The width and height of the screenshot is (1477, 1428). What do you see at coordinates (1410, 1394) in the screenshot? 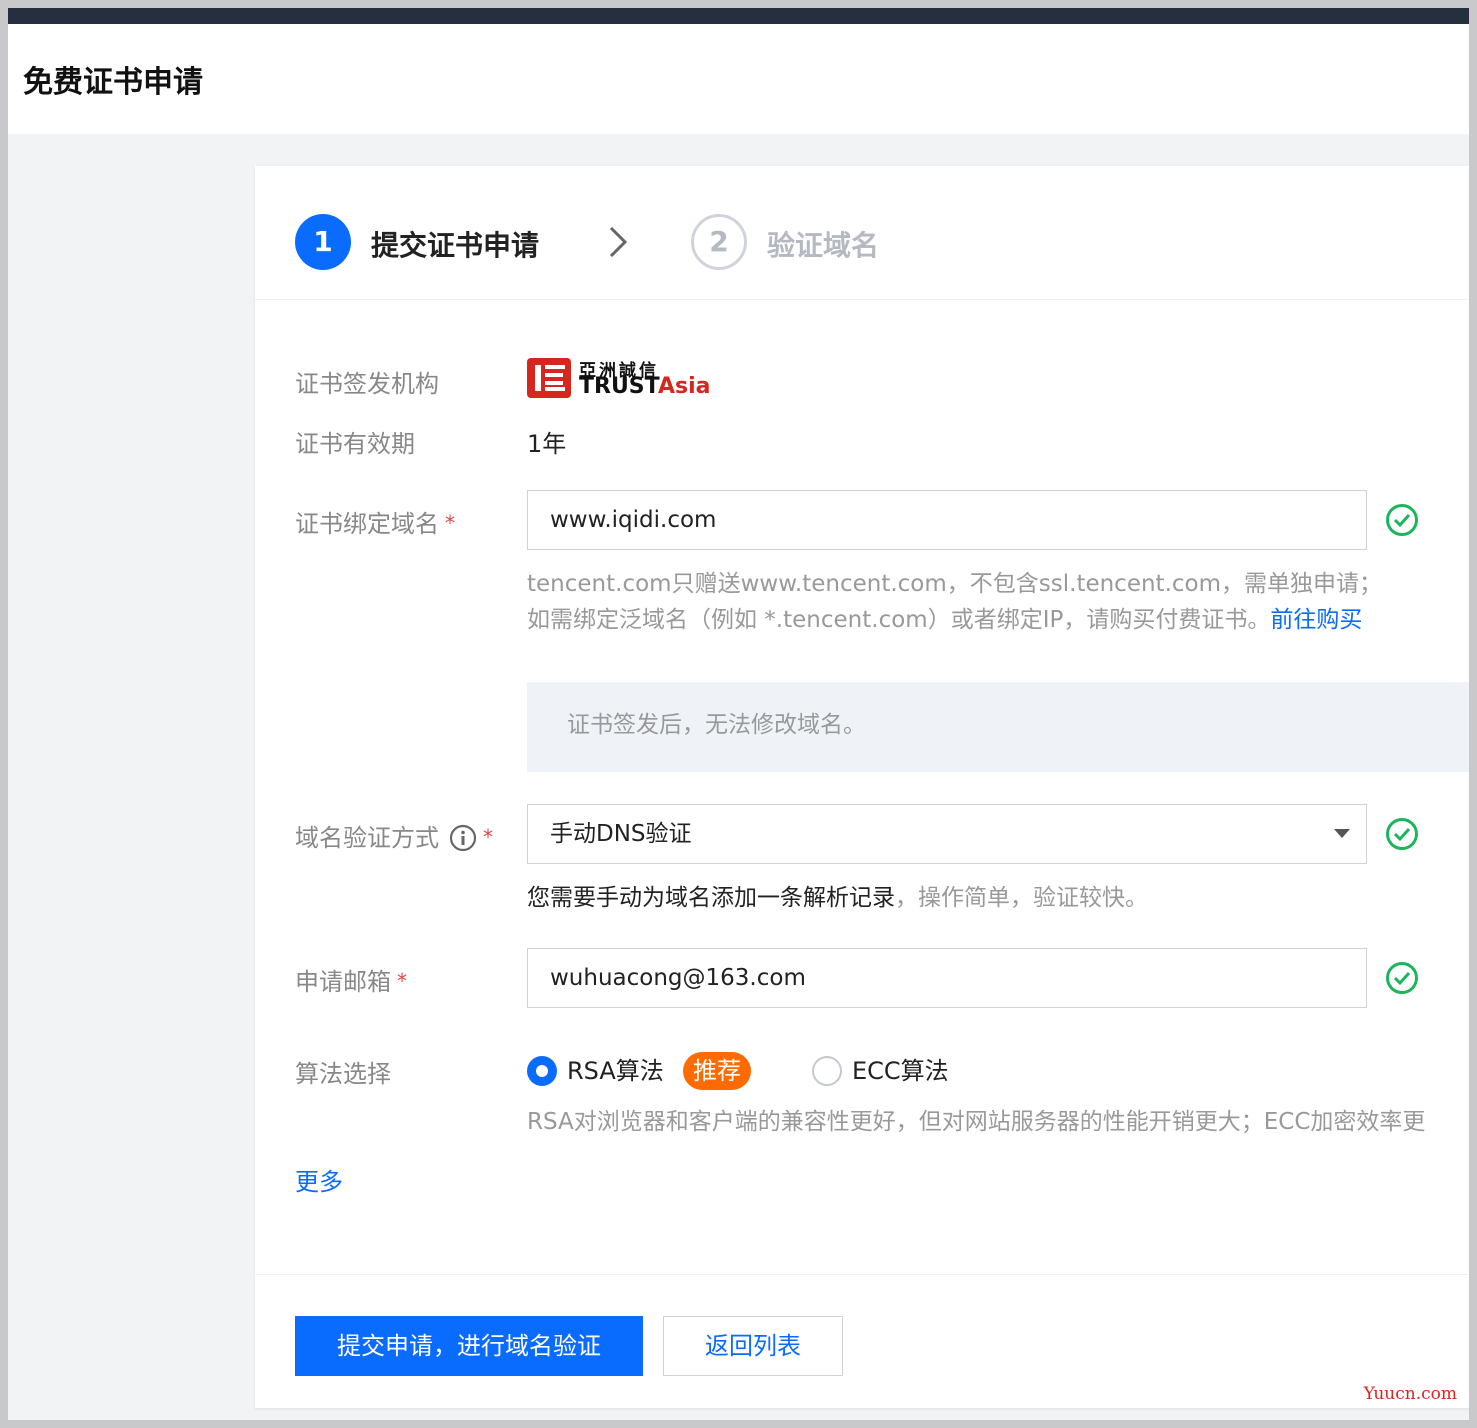
I see `watermark: Yuucn.com` at bounding box center [1410, 1394].